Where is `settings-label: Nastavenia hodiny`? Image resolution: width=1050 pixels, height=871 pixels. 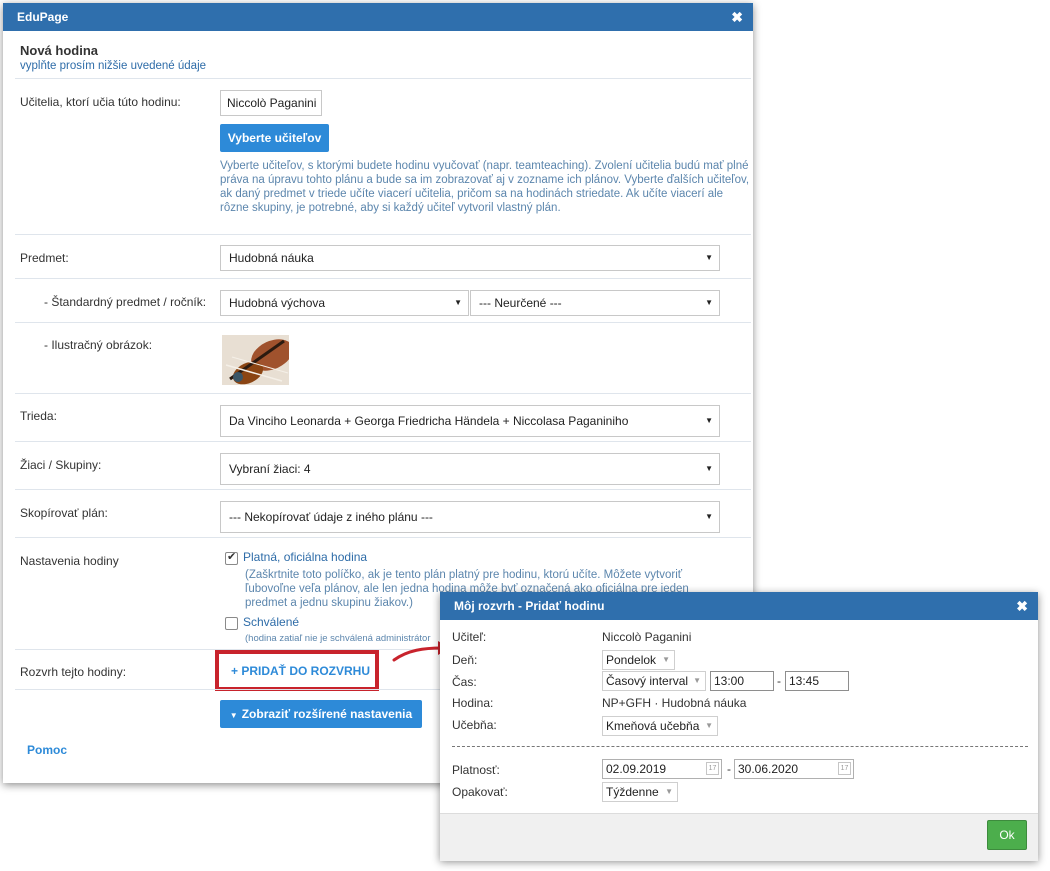
settings-label: Nastavenia hodiny is located at coordinates (69, 561).